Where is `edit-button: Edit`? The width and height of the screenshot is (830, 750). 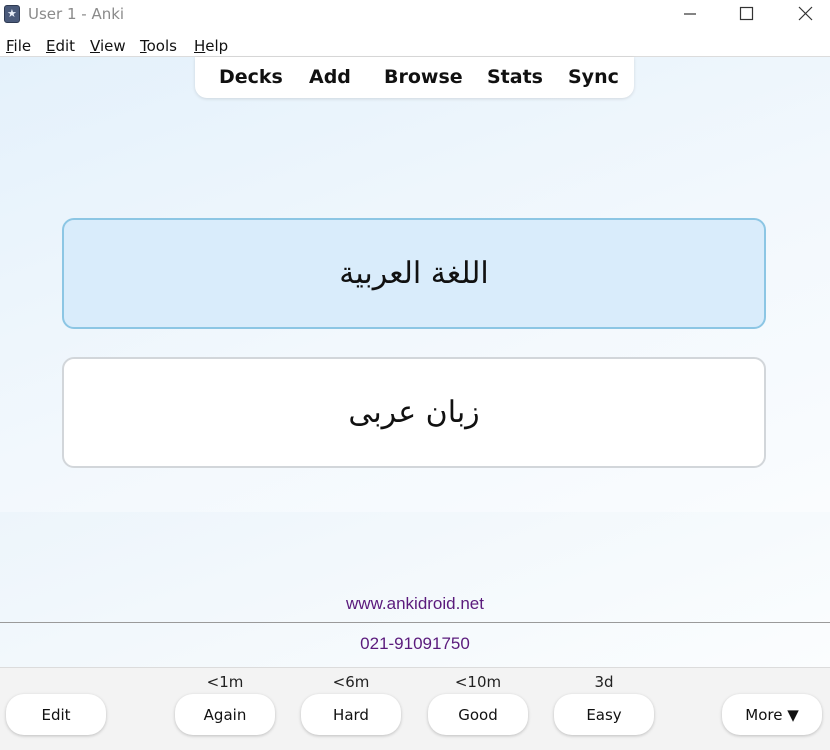 edit-button: Edit is located at coordinates (56, 714).